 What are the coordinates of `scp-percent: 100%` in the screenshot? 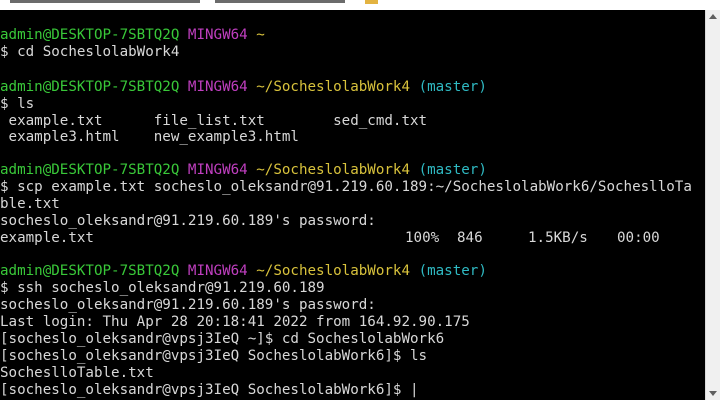 It's located at (422, 238).